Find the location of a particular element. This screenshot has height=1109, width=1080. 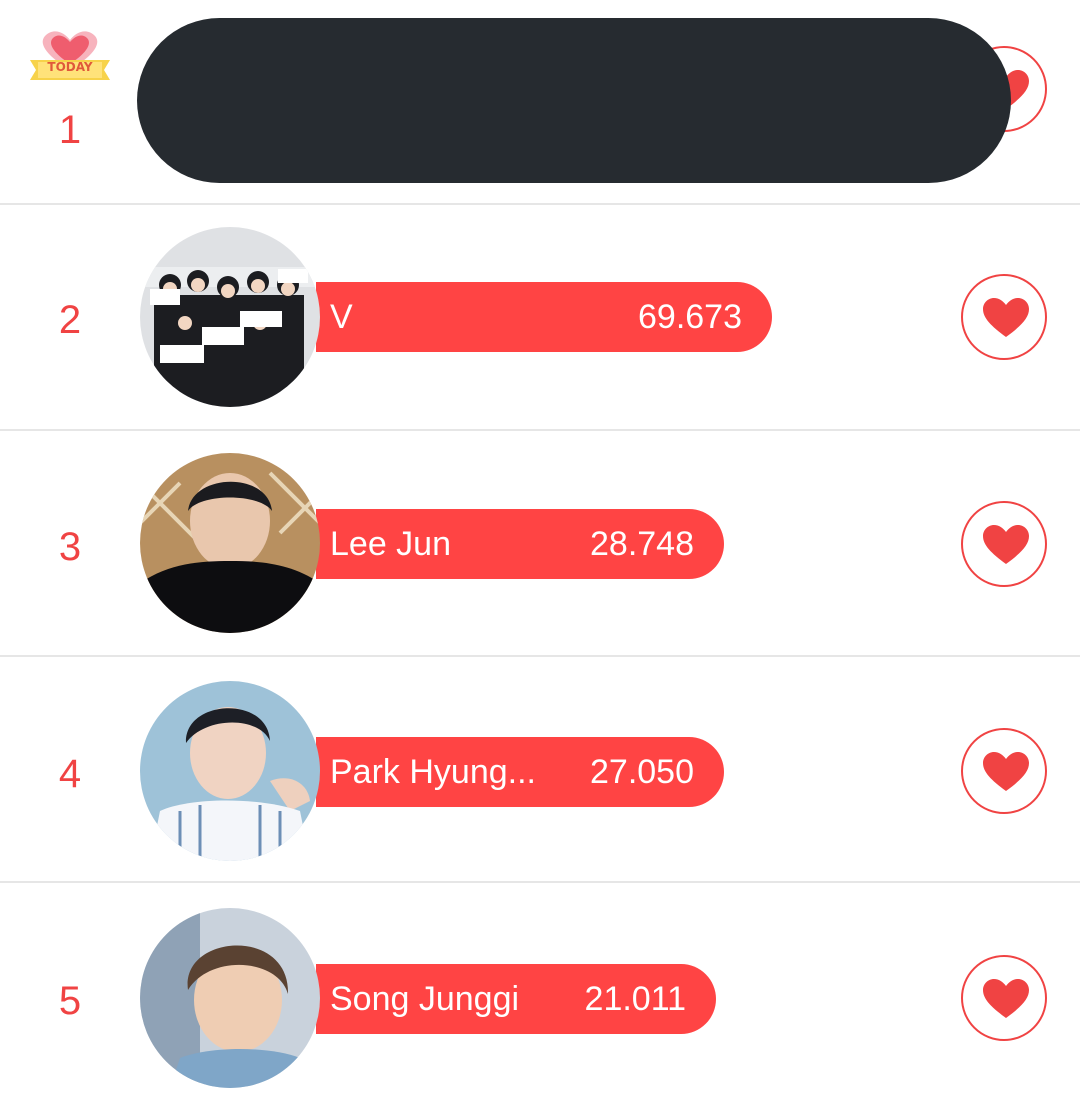

vote-score: 69.673 is located at coordinates (690, 317).